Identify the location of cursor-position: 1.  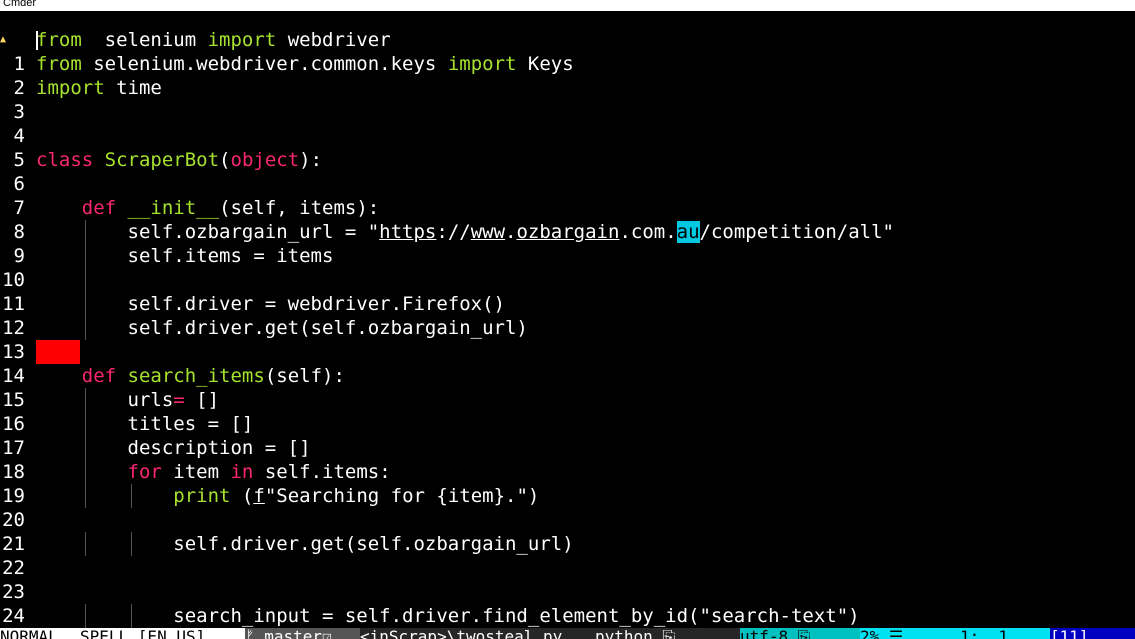
(1005, 633).